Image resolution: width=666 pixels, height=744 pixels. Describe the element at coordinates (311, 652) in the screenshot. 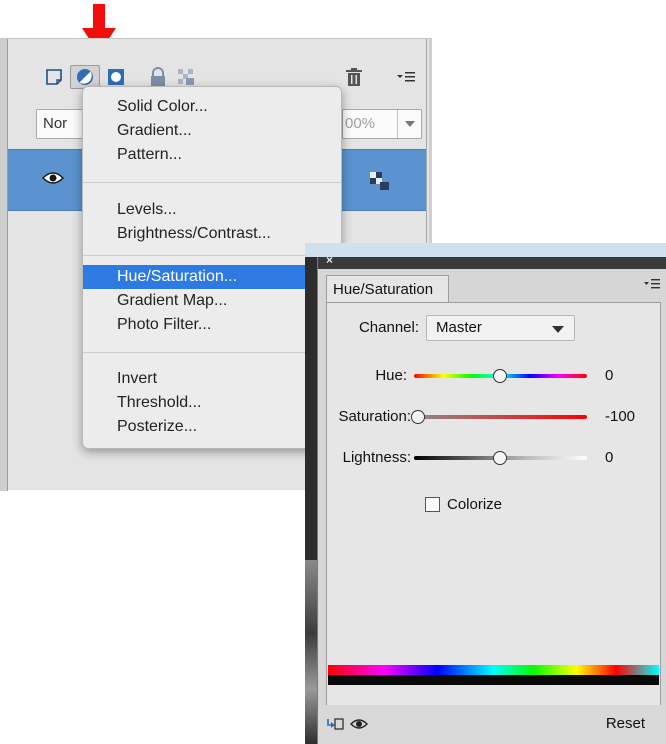

I see `background-photo` at that location.